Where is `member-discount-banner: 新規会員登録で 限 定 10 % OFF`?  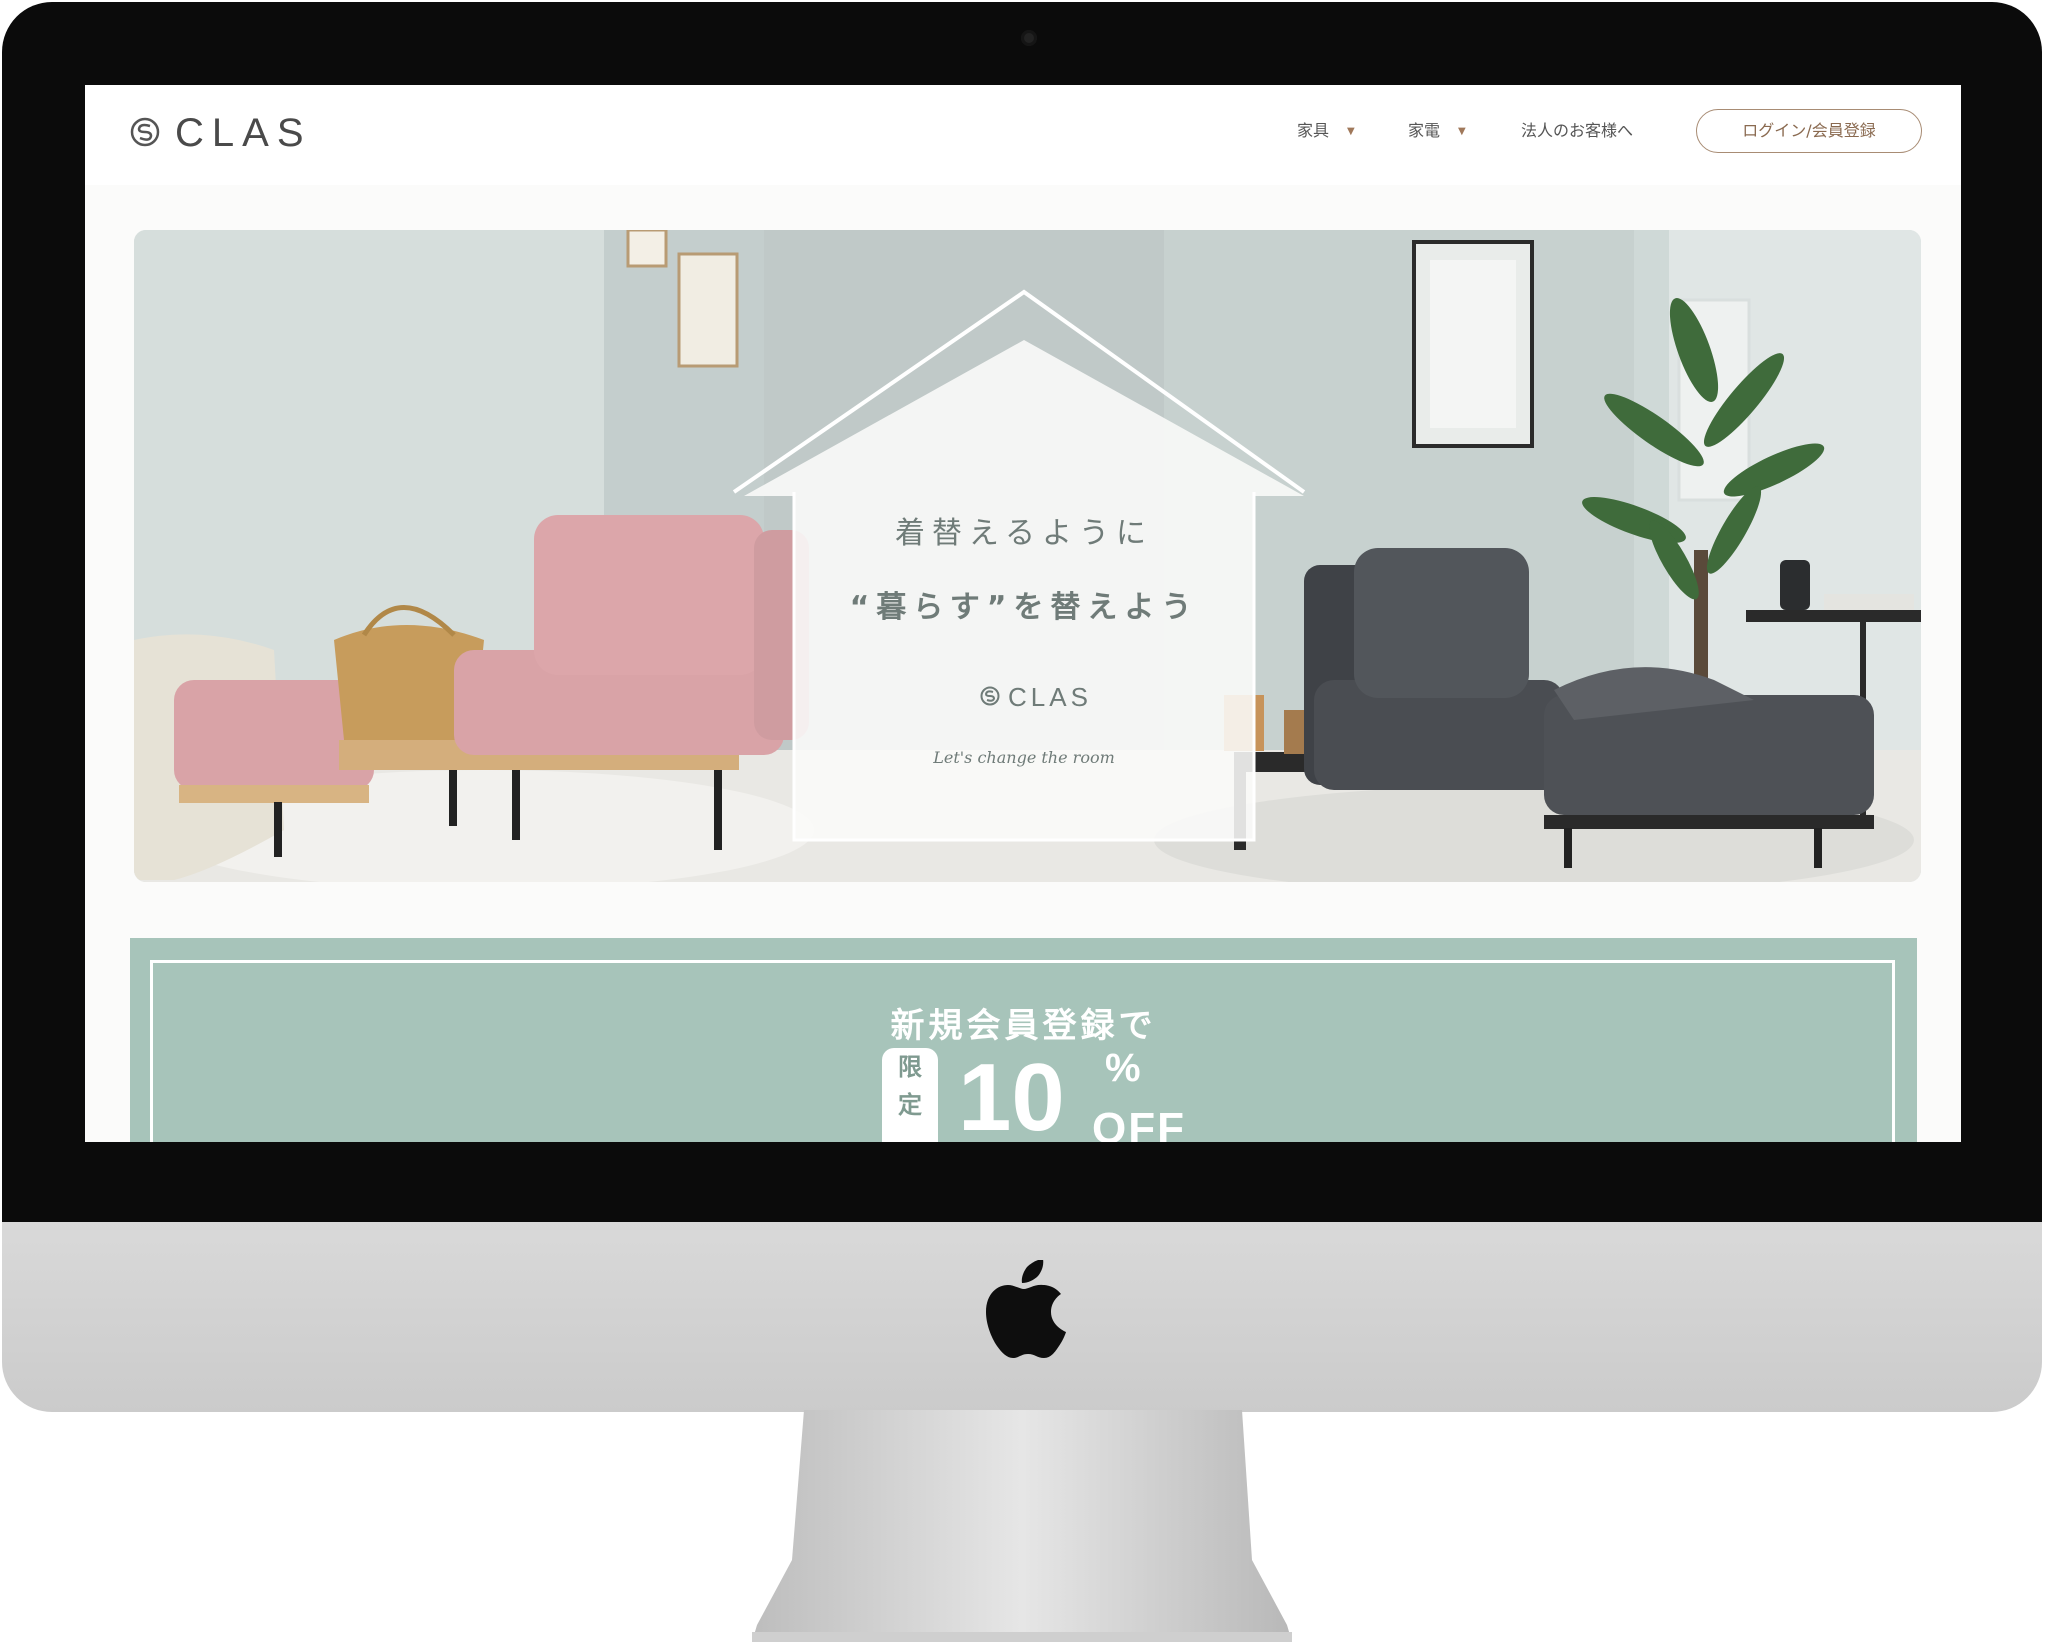 member-discount-banner: 新規会員登録で 限 定 10 % OFF is located at coordinates (1023, 1040).